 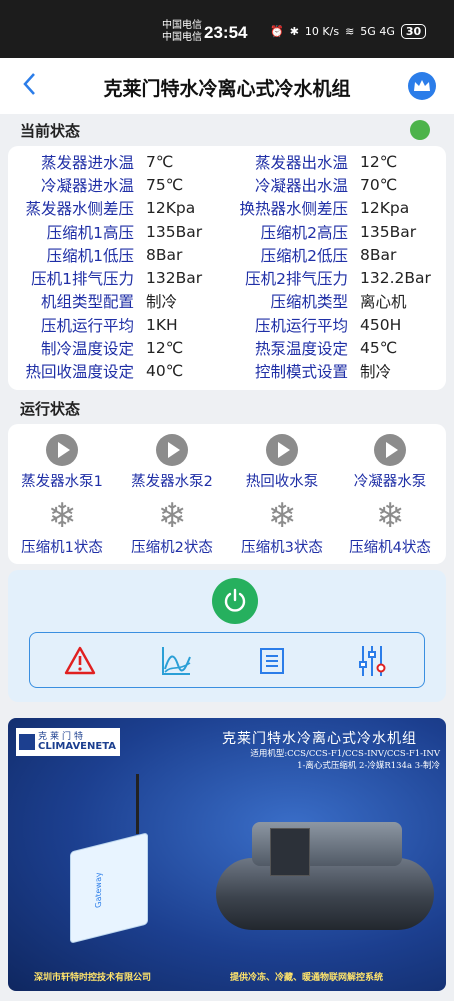 I want to click on chiller-control-cabinet, so click(x=290, y=852).